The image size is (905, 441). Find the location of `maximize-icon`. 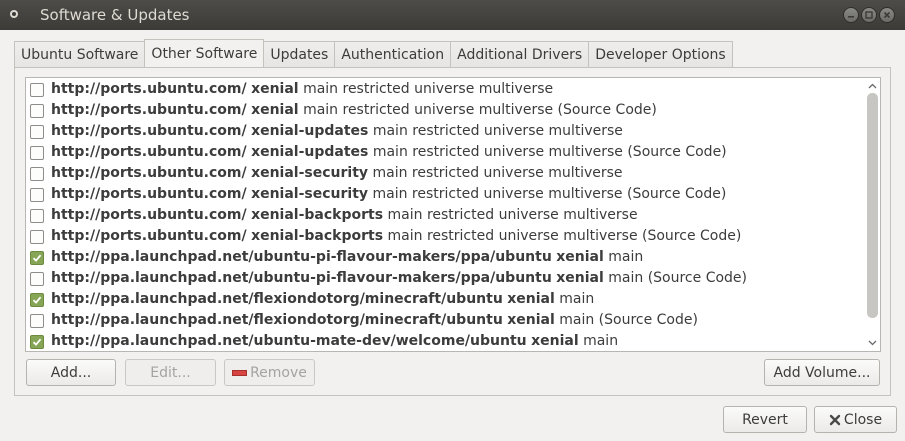

maximize-icon is located at coordinates (869, 15).